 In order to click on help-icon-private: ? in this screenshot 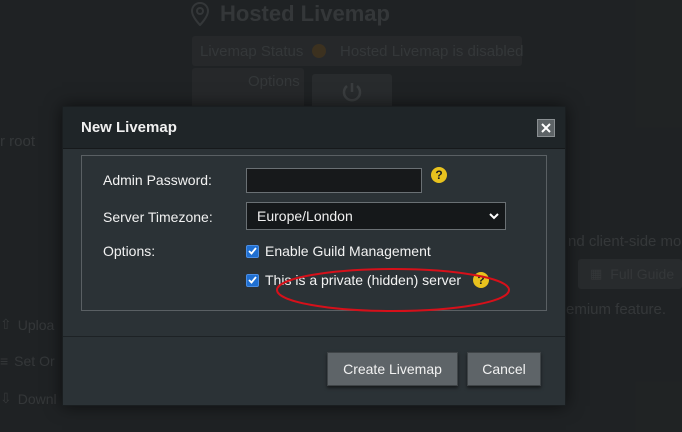, I will do `click(481, 280)`.